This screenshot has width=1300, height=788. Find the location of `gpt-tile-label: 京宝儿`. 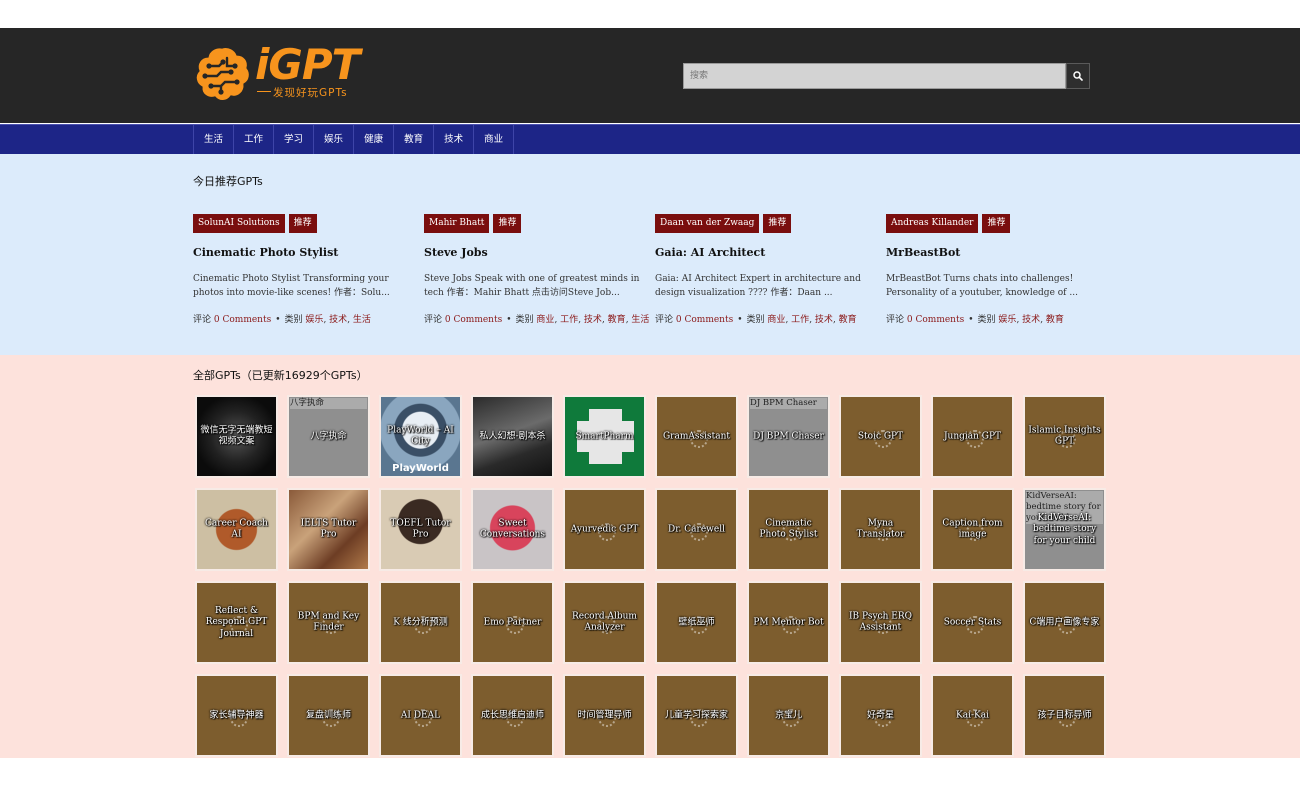

gpt-tile-label: 京宝儿 is located at coordinates (788, 714).